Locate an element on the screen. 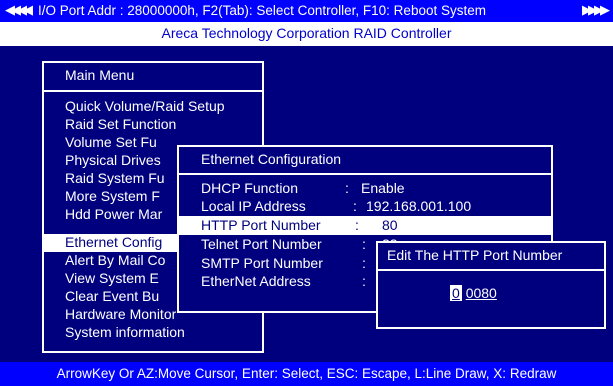  menu-item-system-information: System information is located at coordinates (125, 332).